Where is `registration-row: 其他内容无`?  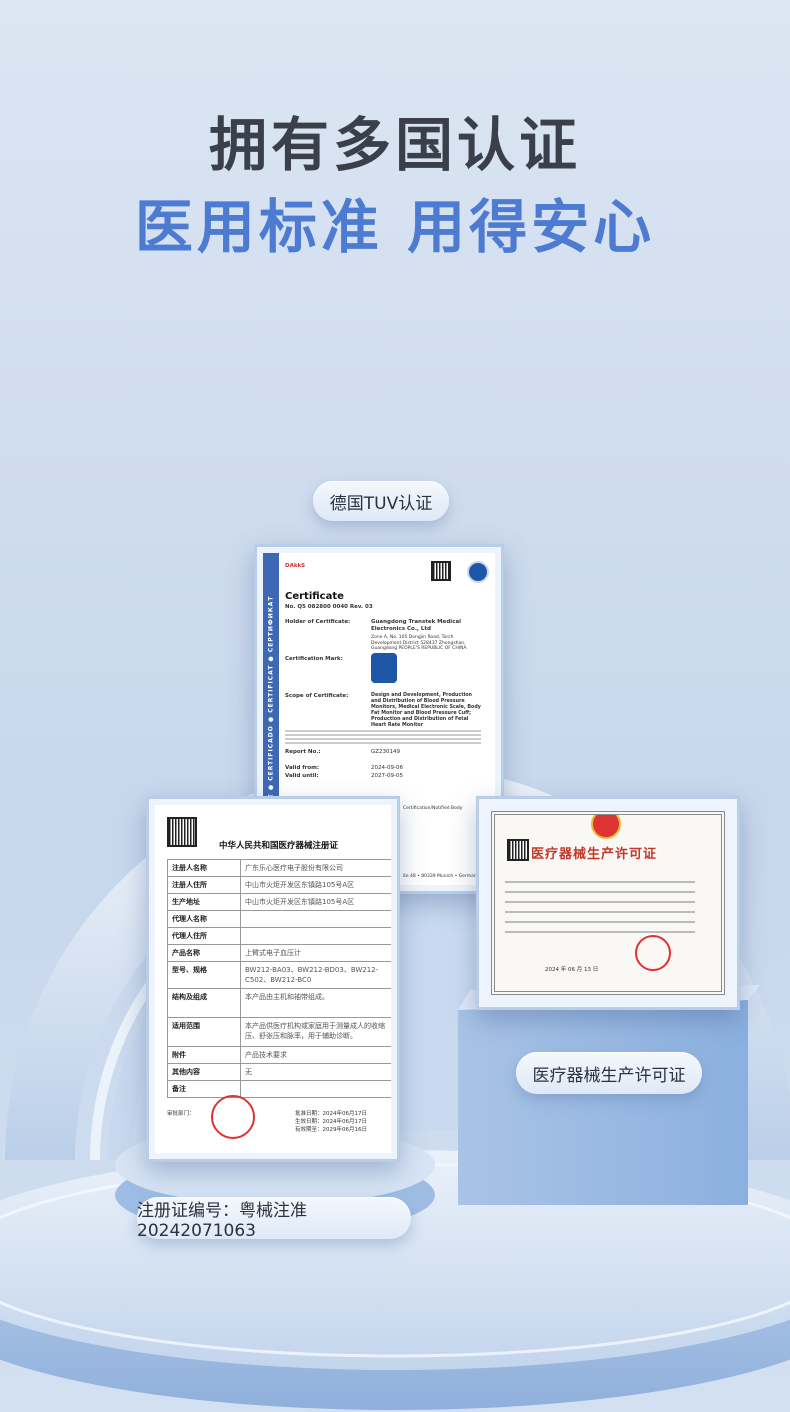
registration-row: 其他内容无 is located at coordinates (279, 1072).